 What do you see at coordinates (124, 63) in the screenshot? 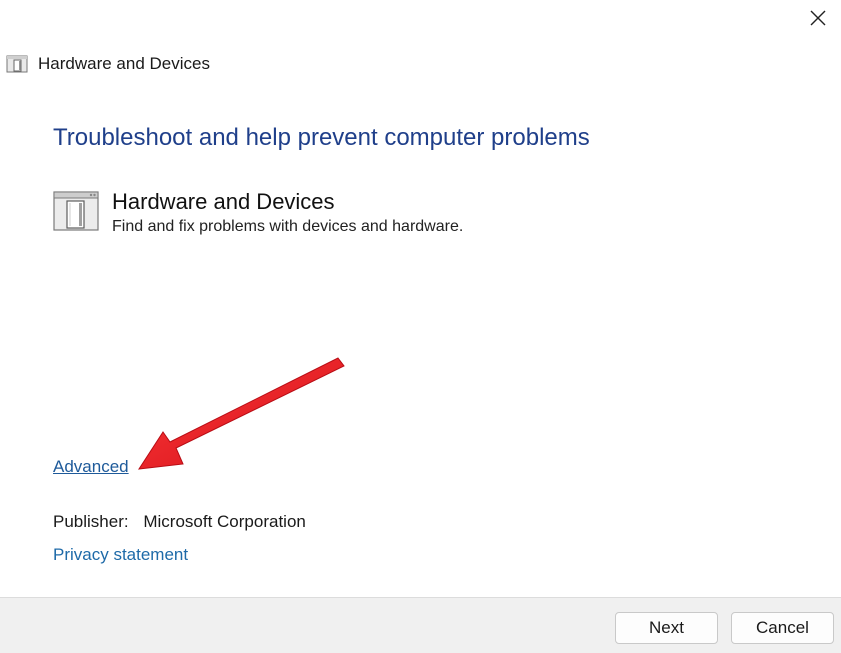
I see `window-title: Hardware and Devices` at bounding box center [124, 63].